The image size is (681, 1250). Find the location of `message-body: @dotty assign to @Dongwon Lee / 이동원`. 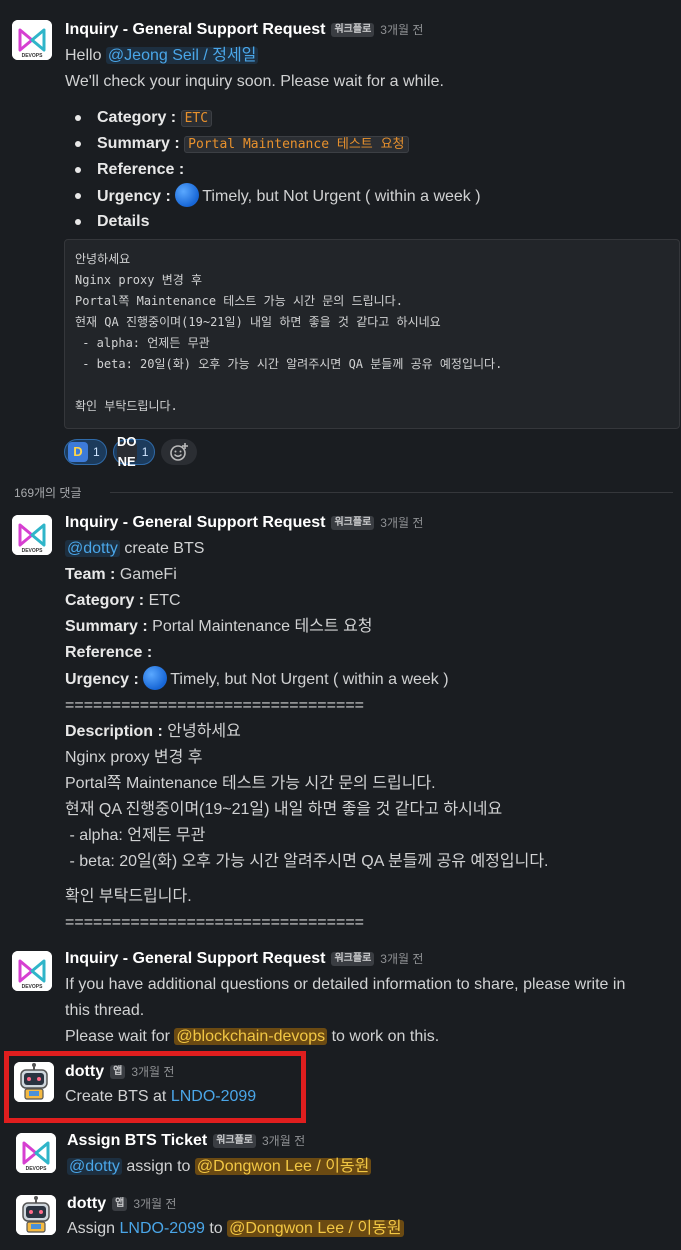

message-body: @dotty assign to @Dongwon Lee / 이동원 is located at coordinates (219, 1166).